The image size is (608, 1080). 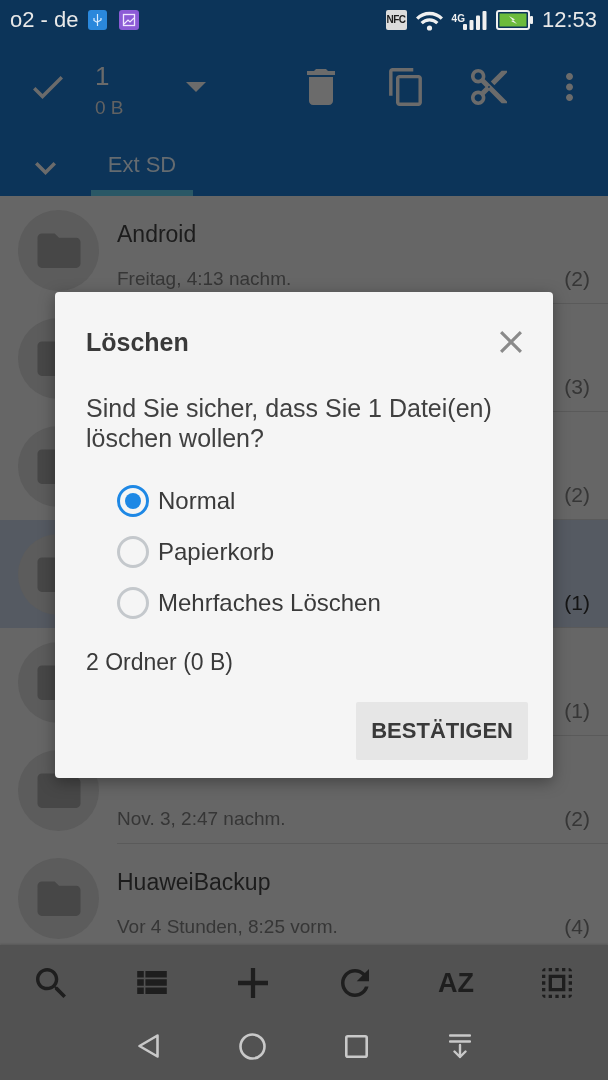 I want to click on confirm-button: BESTÄTIGEN, so click(x=442, y=731).